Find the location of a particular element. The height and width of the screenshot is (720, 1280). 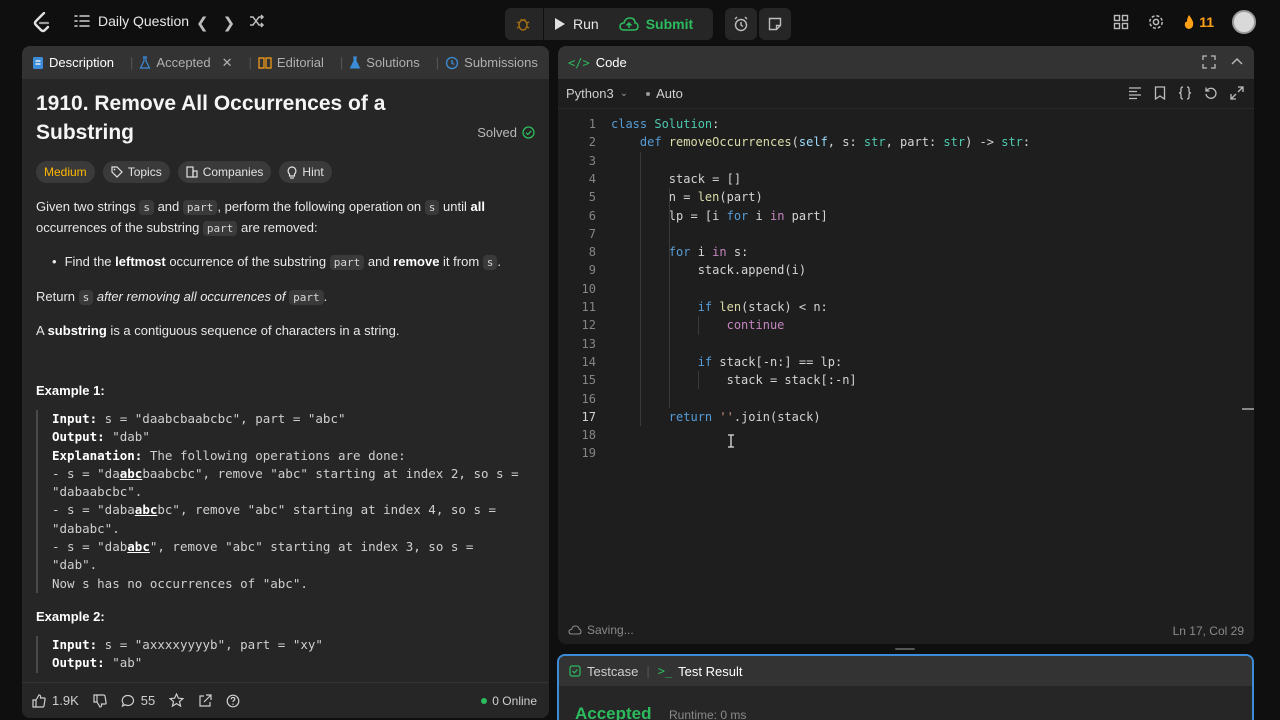

cloud-icon is located at coordinates (575, 630).